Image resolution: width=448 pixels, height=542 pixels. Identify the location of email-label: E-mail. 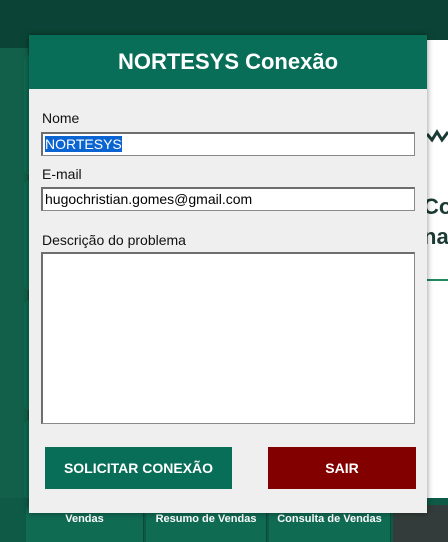
(62, 174).